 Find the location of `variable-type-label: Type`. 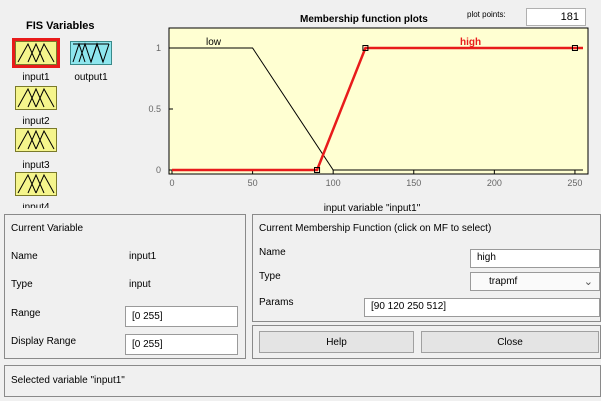

variable-type-label: Type is located at coordinates (22, 284).